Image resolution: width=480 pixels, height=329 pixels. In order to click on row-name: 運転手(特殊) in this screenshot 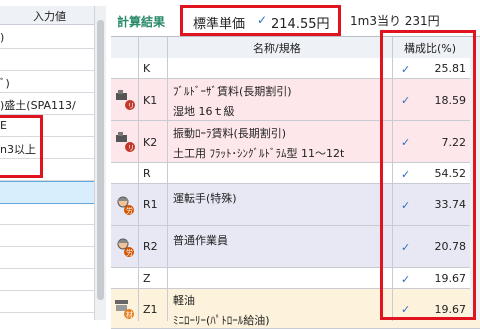, I will do `click(205, 198)`.